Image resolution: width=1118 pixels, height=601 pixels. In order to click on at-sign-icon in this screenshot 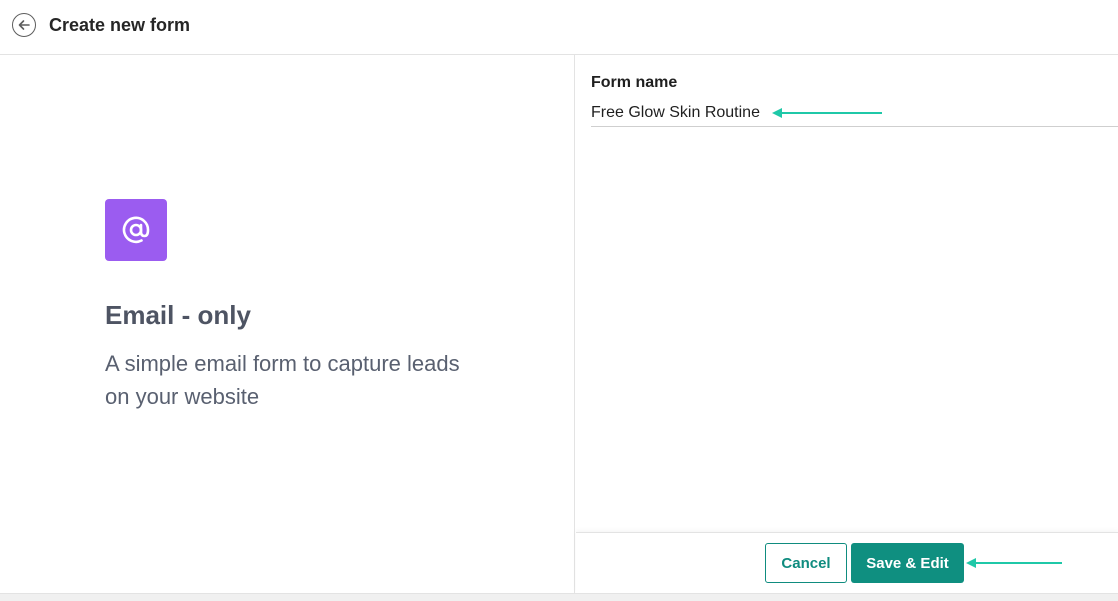, I will do `click(136, 230)`.